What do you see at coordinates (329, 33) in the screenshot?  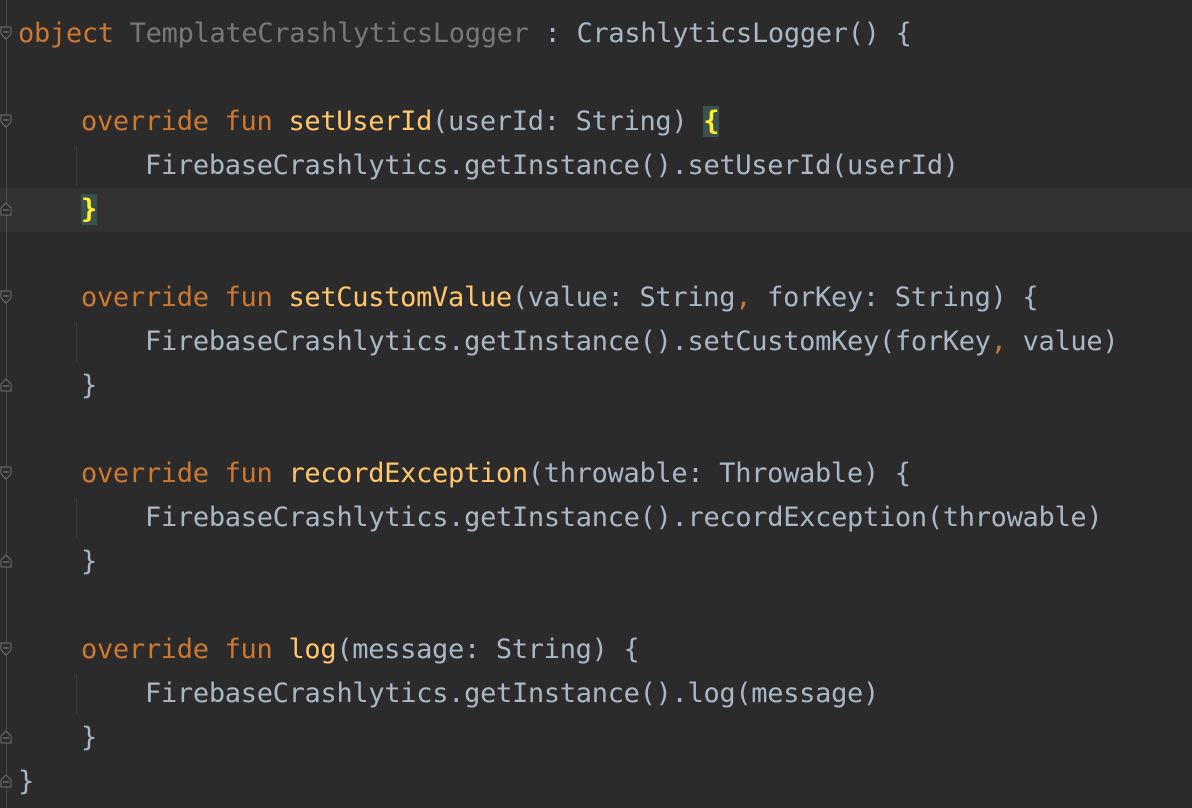 I see `object-name: TemplateCrashlyticsLogger` at bounding box center [329, 33].